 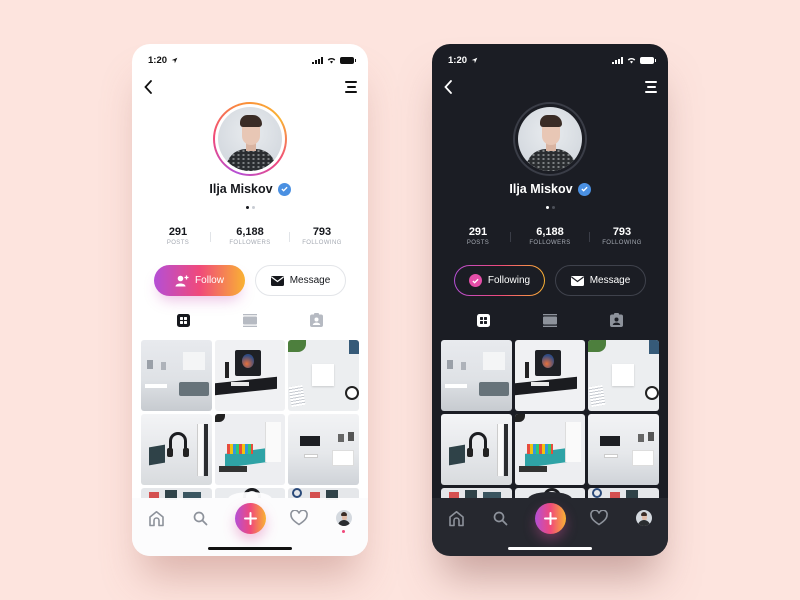 I want to click on notification-dot, so click(x=343, y=531).